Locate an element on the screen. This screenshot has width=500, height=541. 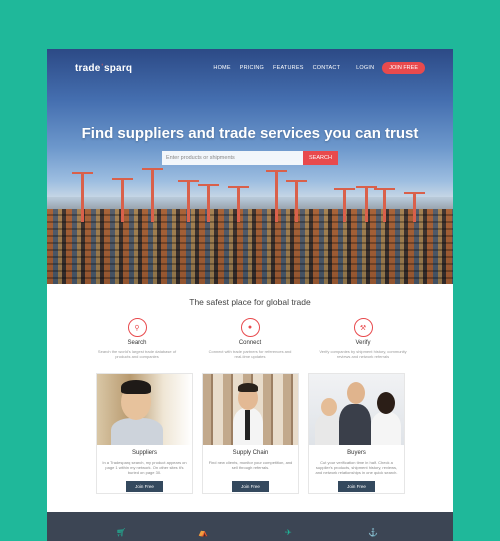
nav-login: LOGIN is located at coordinates (365, 68).